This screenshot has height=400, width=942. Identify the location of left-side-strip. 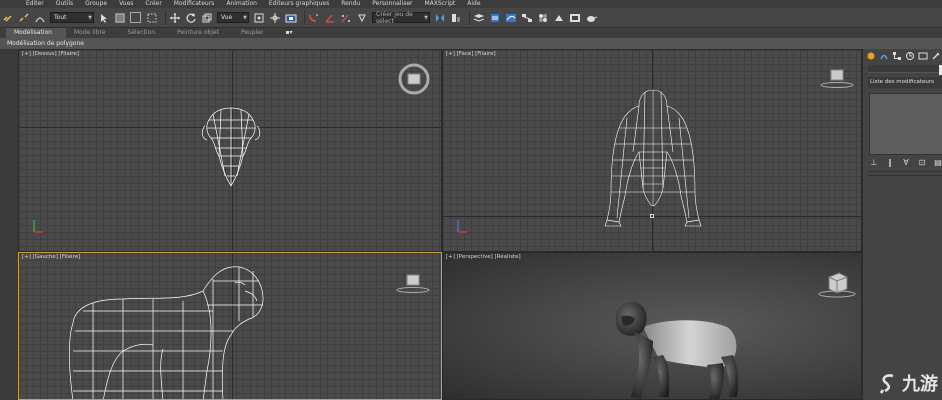
(9, 224).